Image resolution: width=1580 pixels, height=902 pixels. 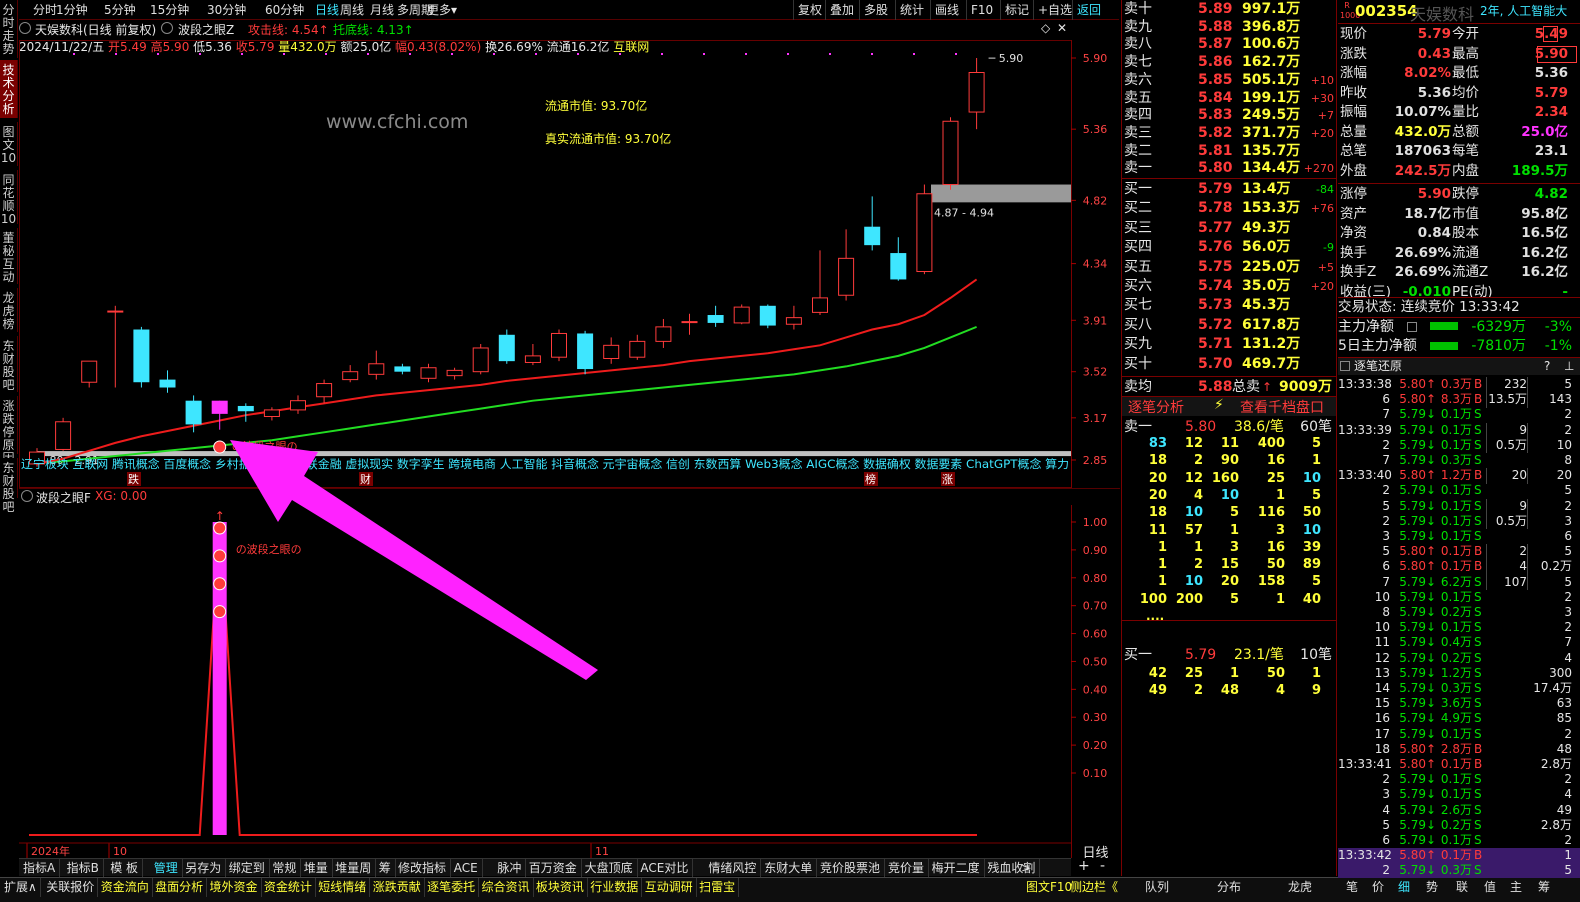 I want to click on trade-row: 7 5.79 ↓ 0.3万 S 8, so click(x=1459, y=460).